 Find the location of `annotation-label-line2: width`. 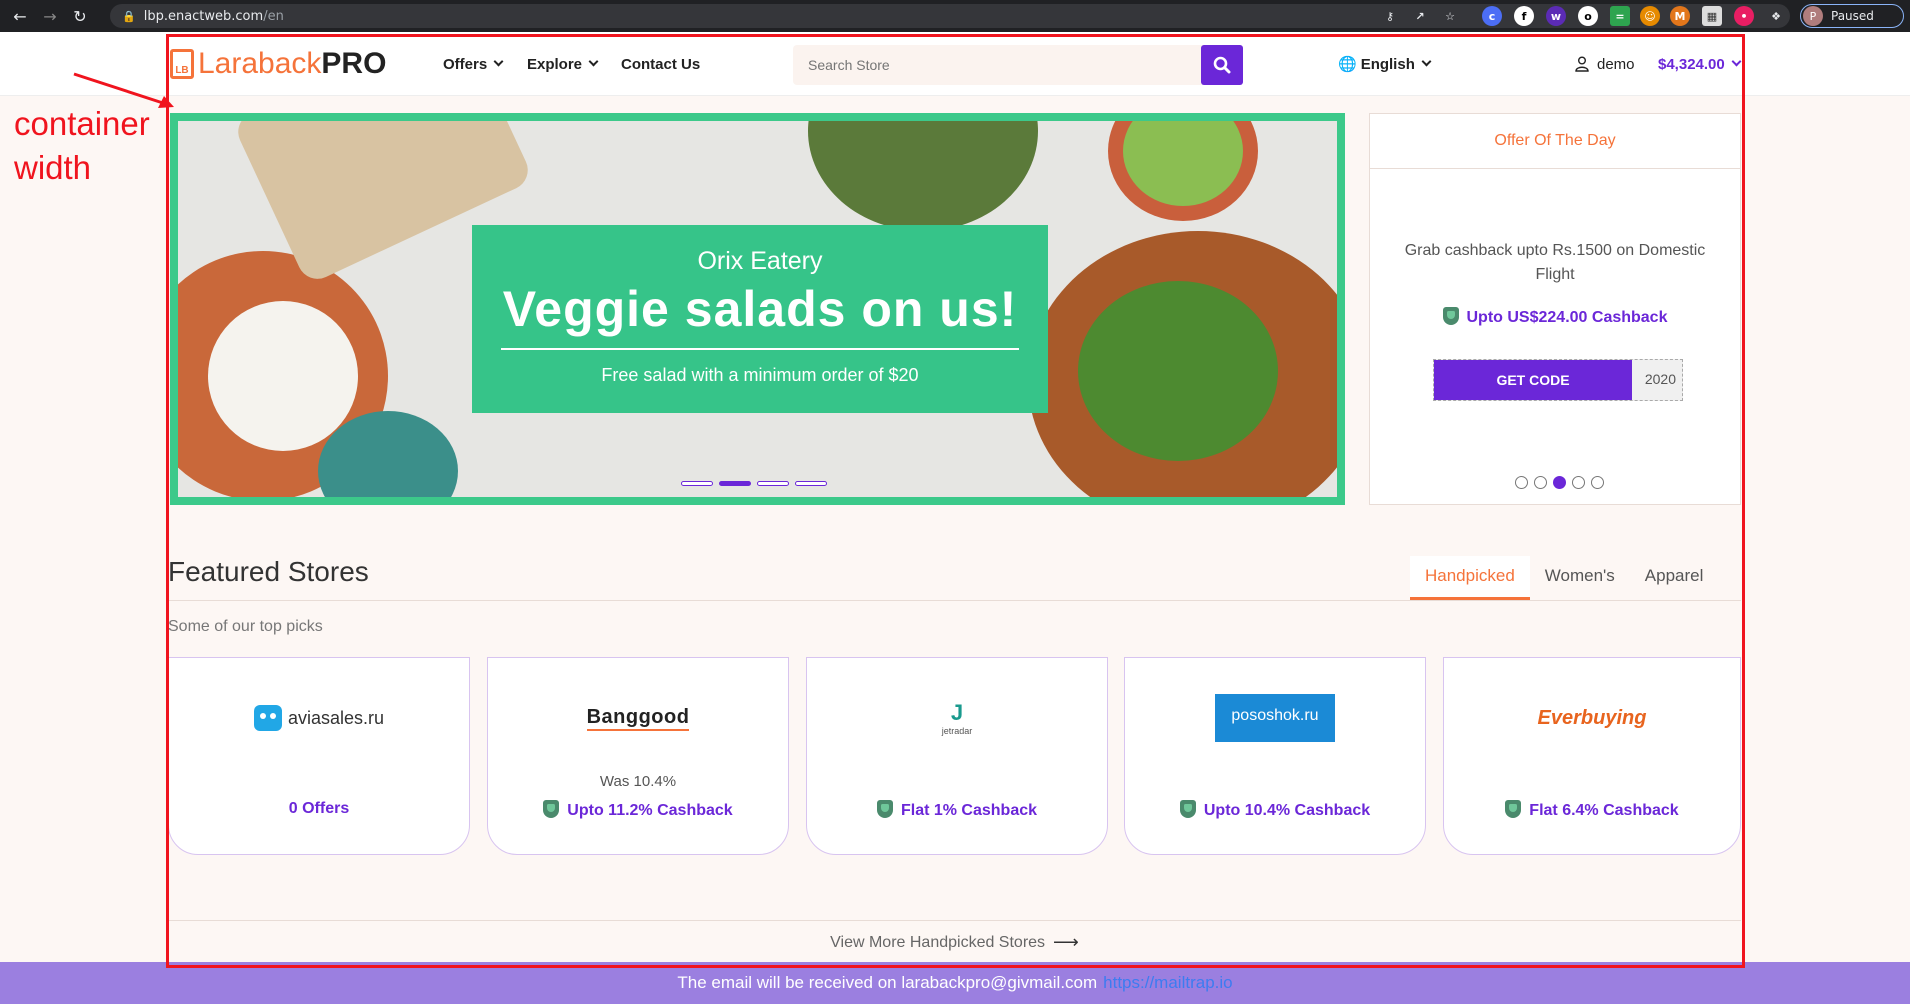

annotation-label-line2: width is located at coordinates (53, 167).